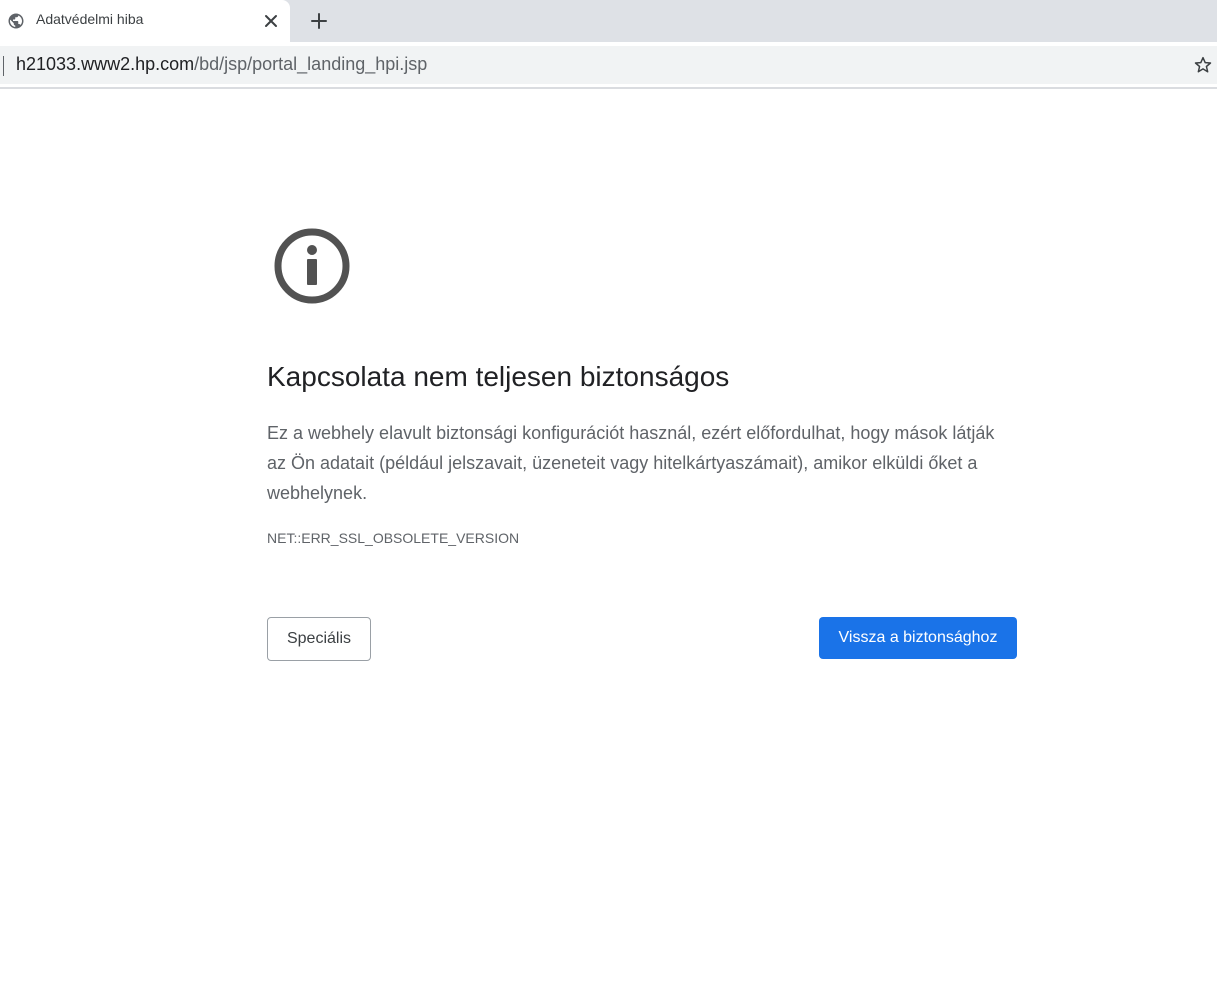 This screenshot has height=997, width=1217. What do you see at coordinates (145, 21) in the screenshot?
I see `browser-tab: Adatvédelmi hiba` at bounding box center [145, 21].